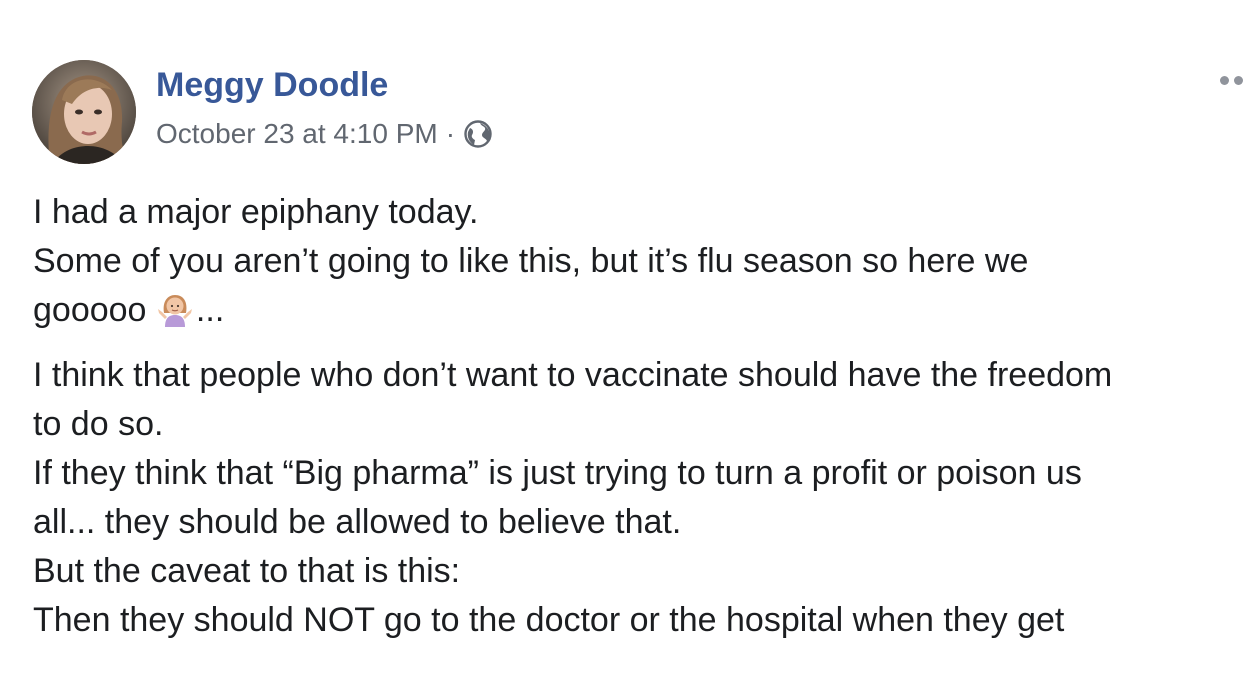  Describe the element at coordinates (90, 310) in the screenshot. I see `post-line-text: gooooo` at that location.